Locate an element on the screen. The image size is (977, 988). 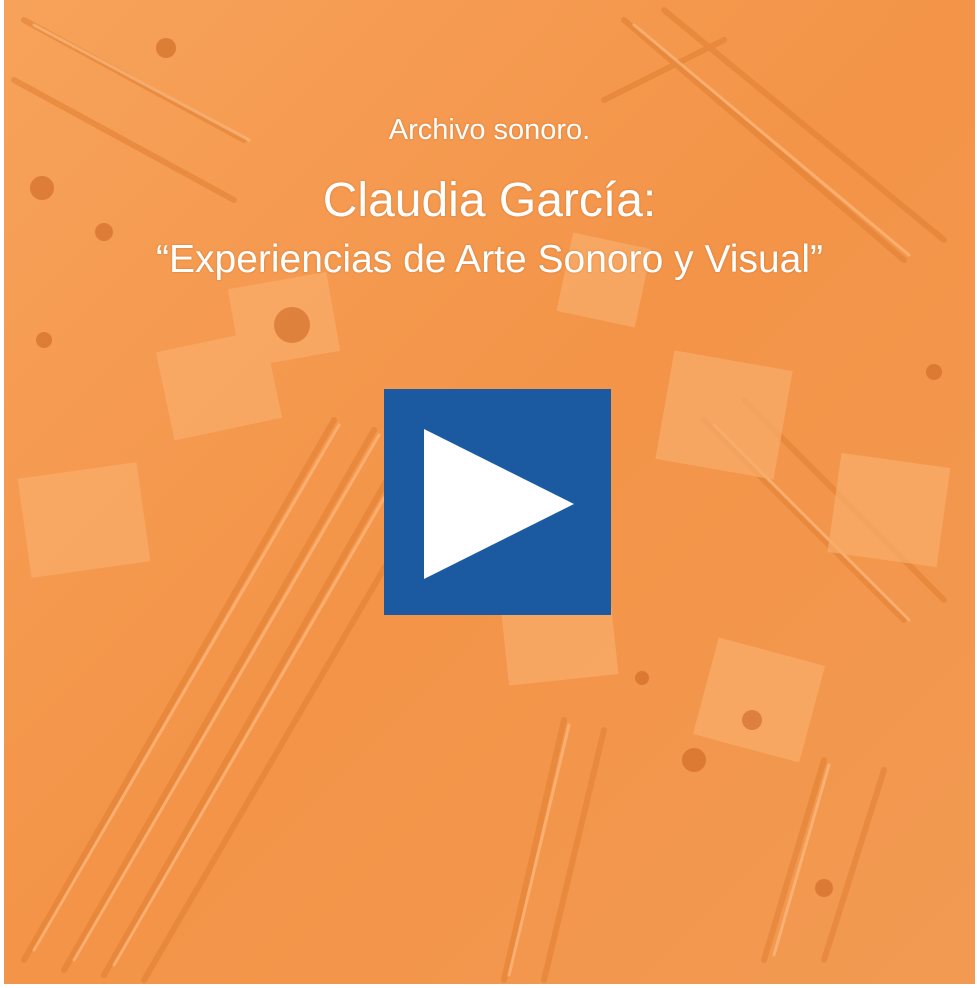
play-button is located at coordinates (497, 502).